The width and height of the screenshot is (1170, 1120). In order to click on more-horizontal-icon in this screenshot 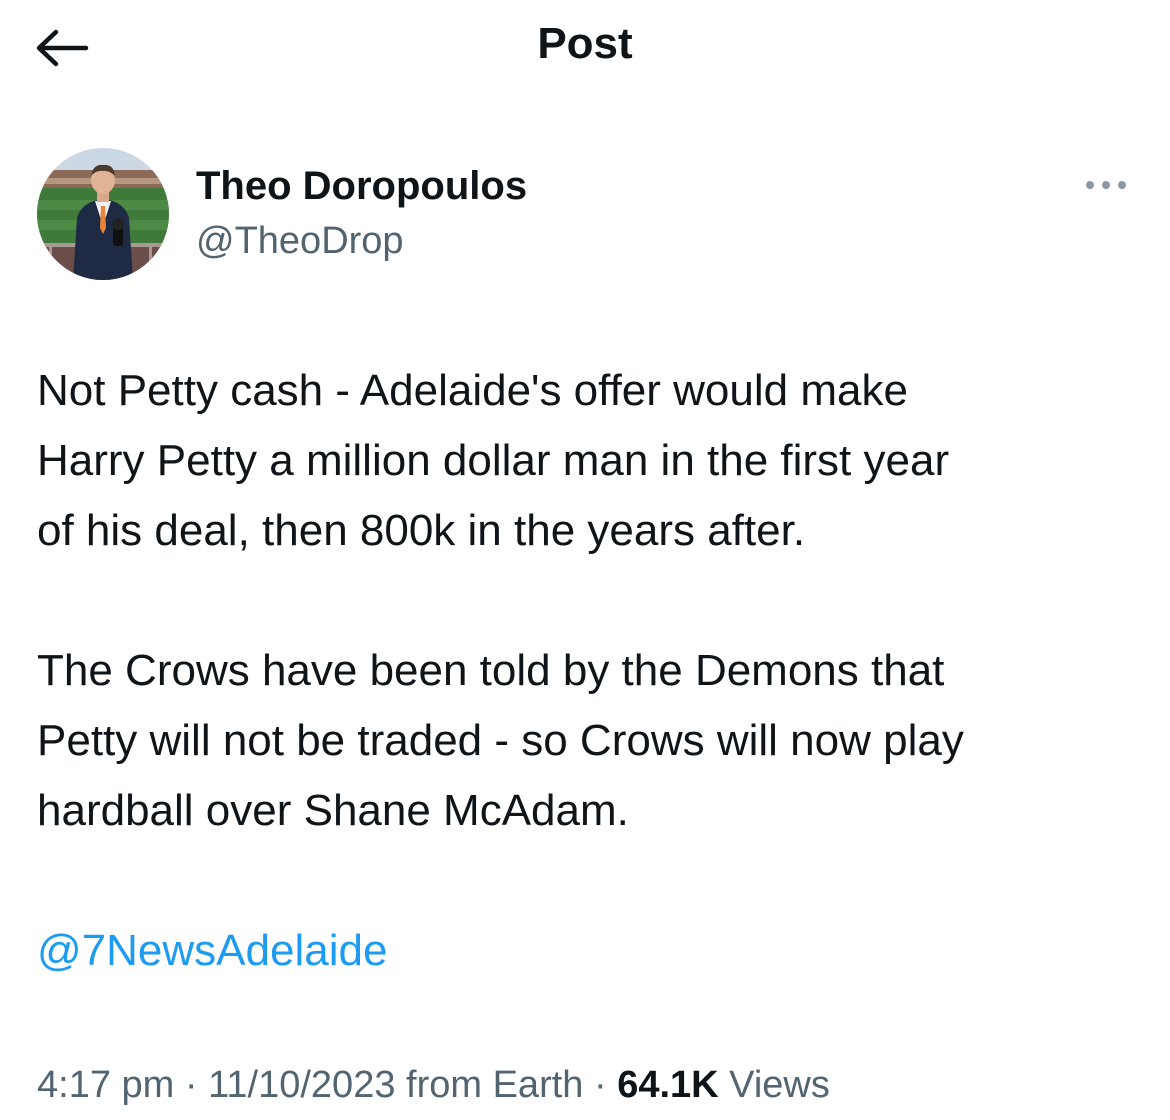, I will do `click(1106, 185)`.